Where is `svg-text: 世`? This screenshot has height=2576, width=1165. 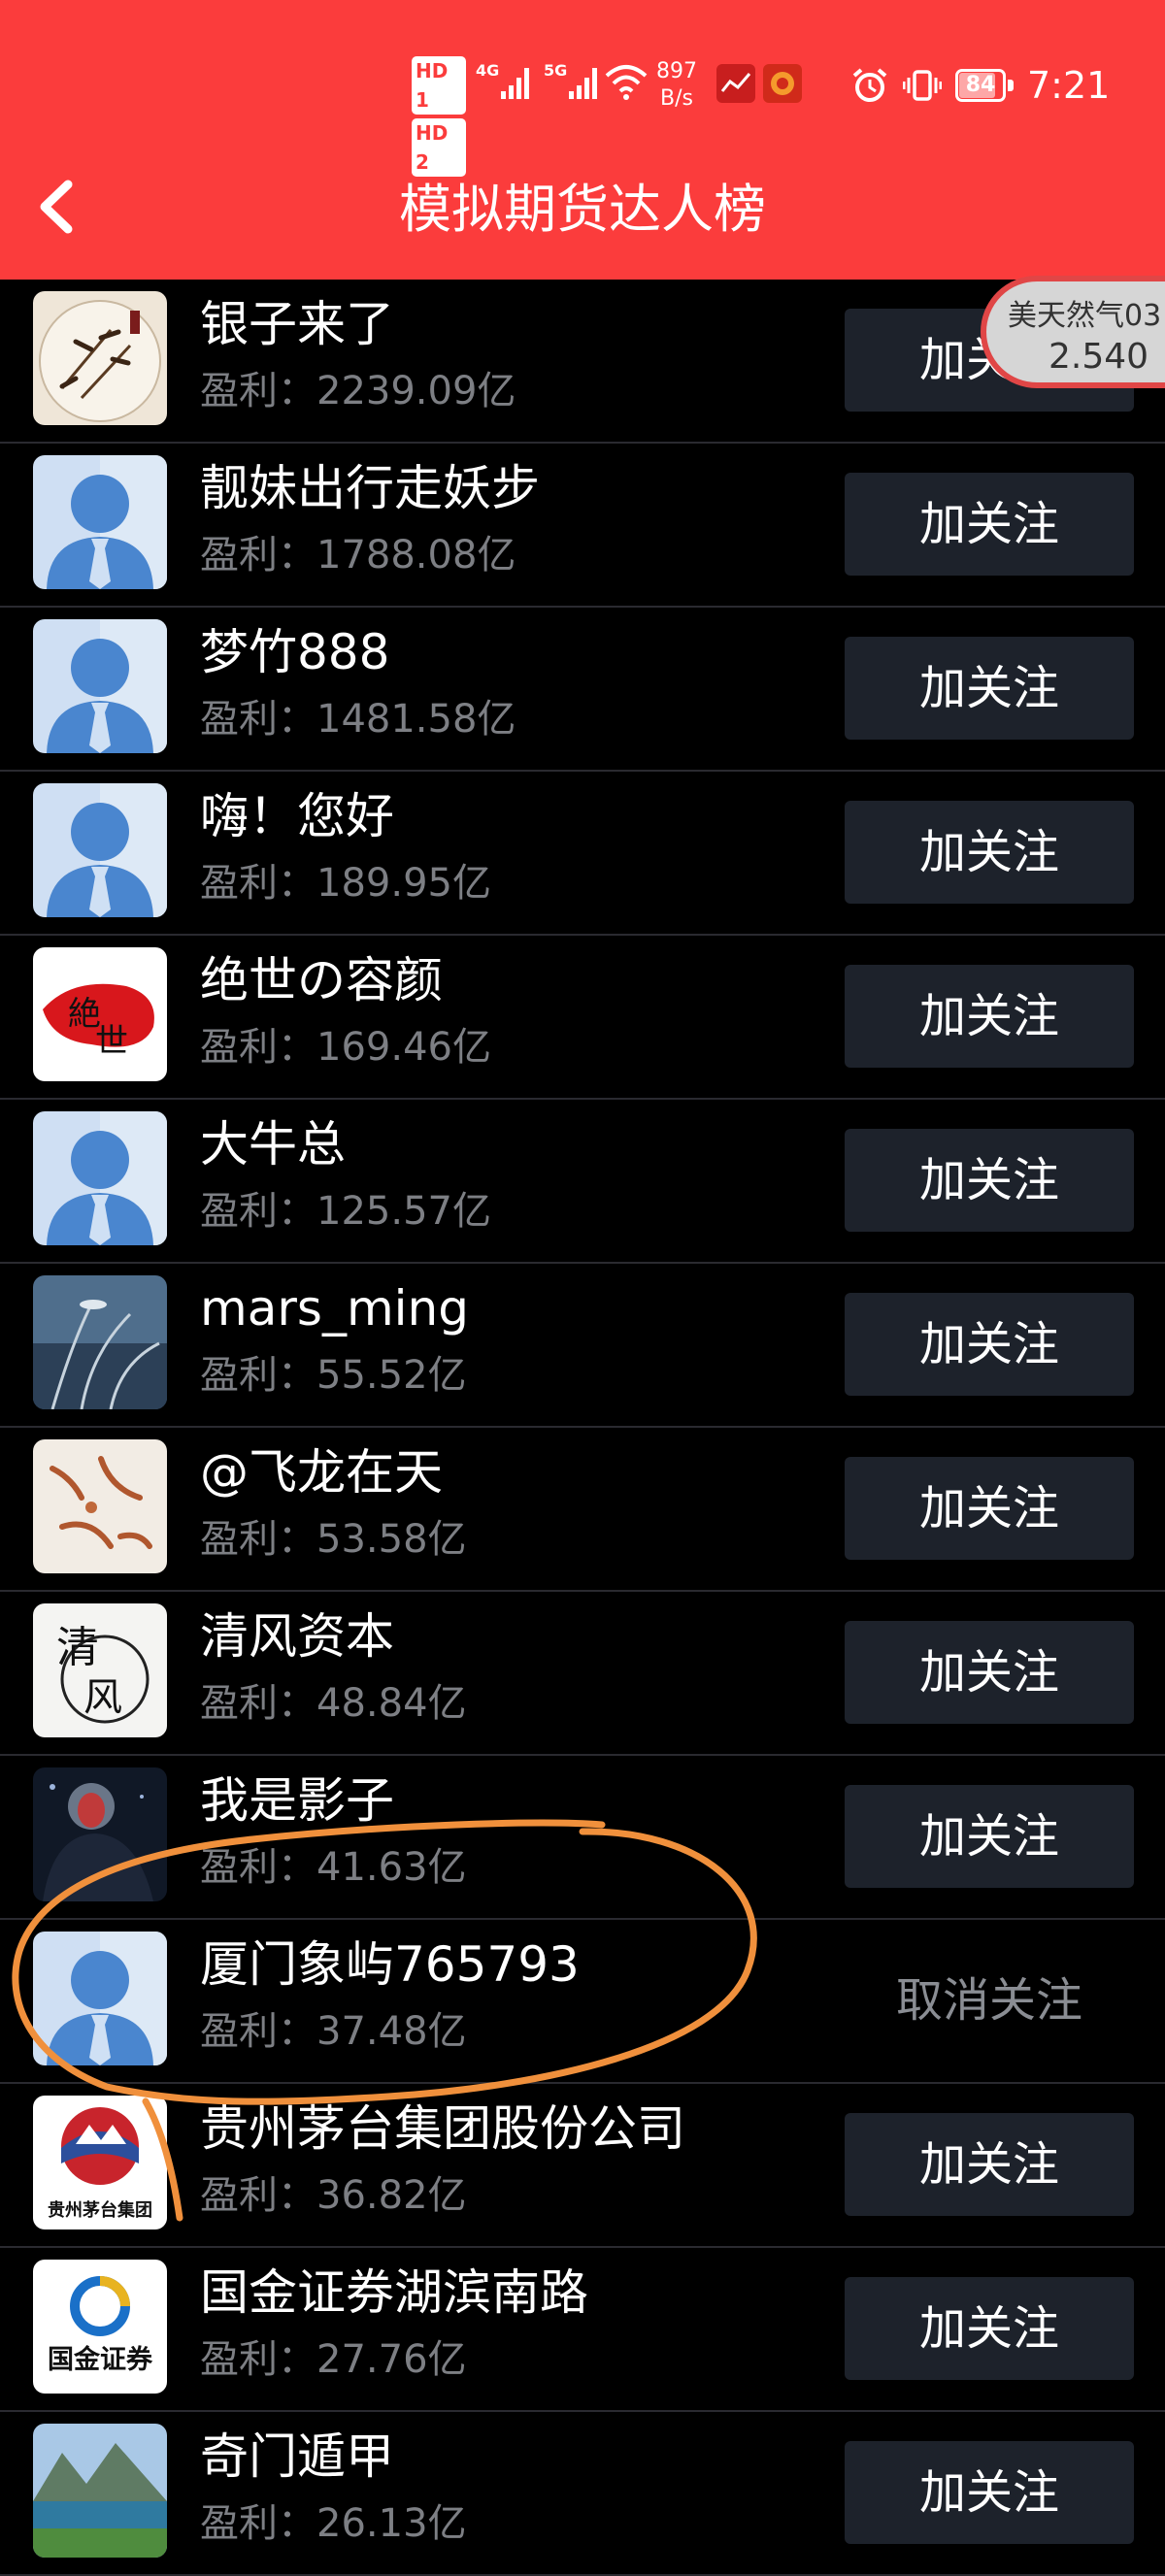 svg-text: 世 is located at coordinates (111, 1041).